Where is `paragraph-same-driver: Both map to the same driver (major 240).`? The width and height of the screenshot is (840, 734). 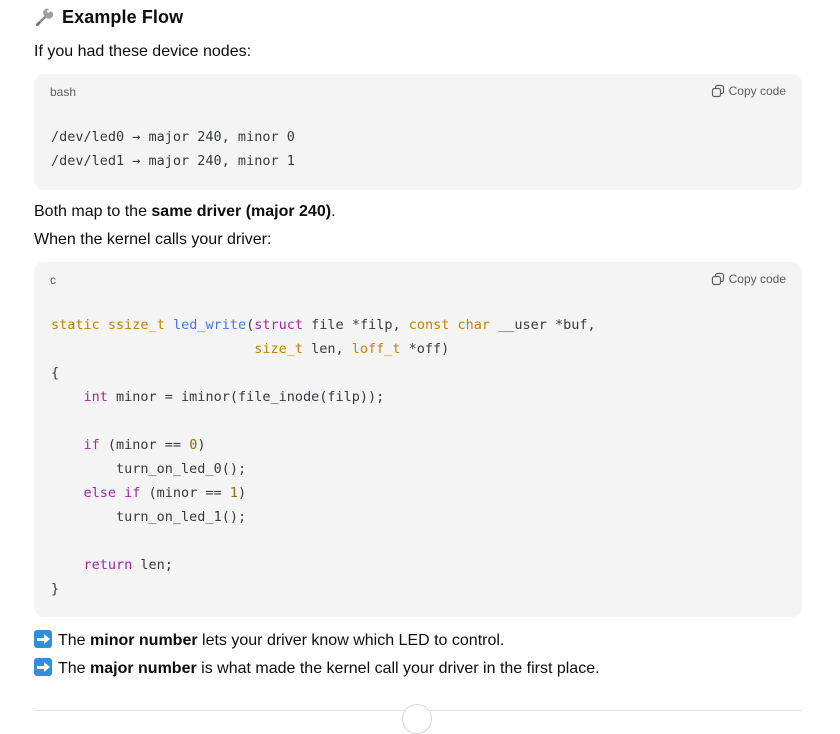
paragraph-same-driver: Both map to the same driver (major 240). is located at coordinates (185, 212).